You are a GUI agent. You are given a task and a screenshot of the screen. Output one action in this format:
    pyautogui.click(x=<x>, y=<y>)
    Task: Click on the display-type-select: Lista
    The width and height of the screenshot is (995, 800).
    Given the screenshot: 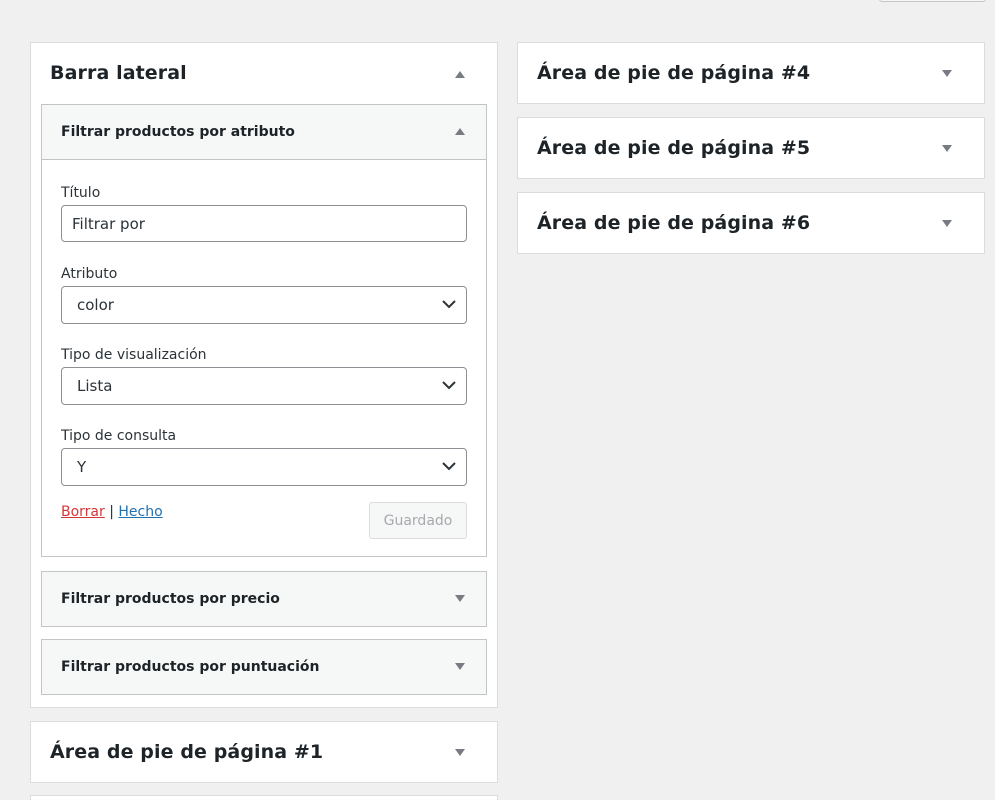 What is the action you would take?
    pyautogui.click(x=264, y=386)
    